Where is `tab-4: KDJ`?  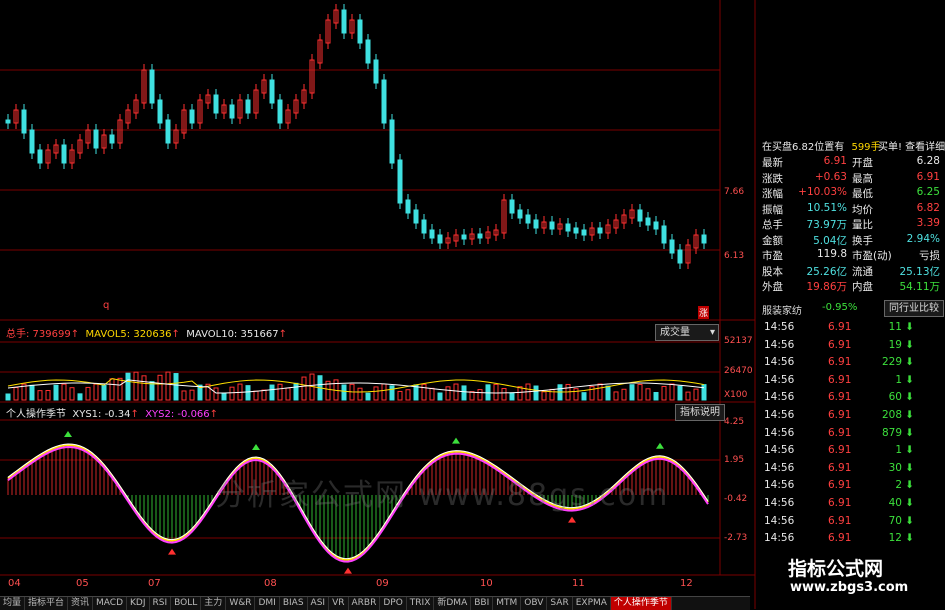 tab-4: KDJ is located at coordinates (138, 603).